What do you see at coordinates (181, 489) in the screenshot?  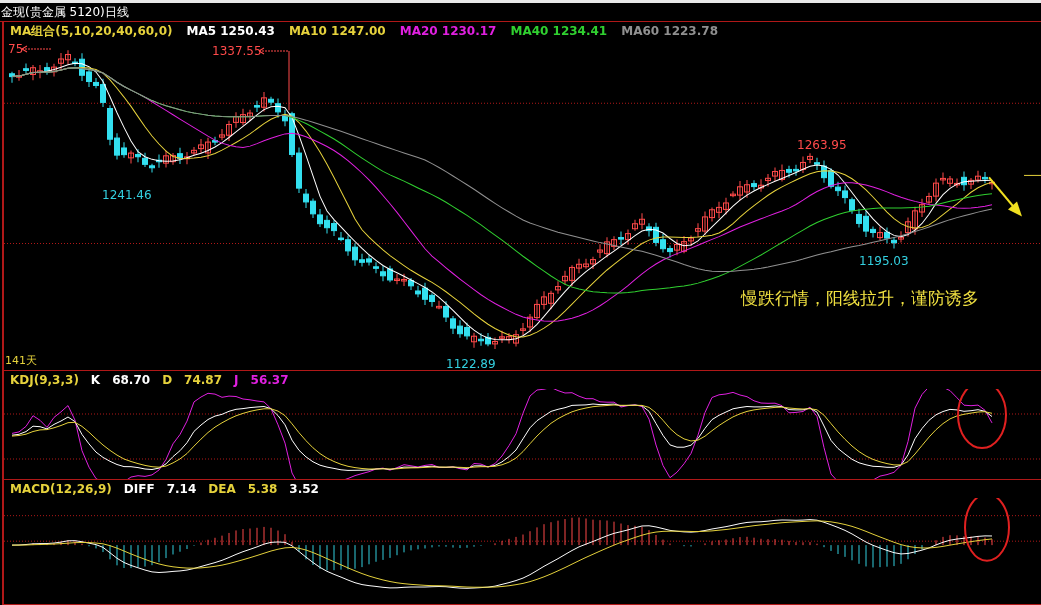 I see `legend-label: 7.14` at bounding box center [181, 489].